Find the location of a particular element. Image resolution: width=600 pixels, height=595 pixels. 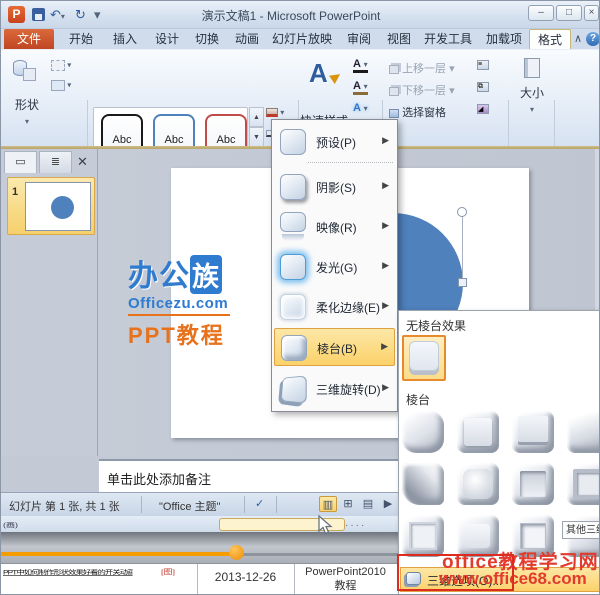

shadow-icon is located at coordinates (293, 187).